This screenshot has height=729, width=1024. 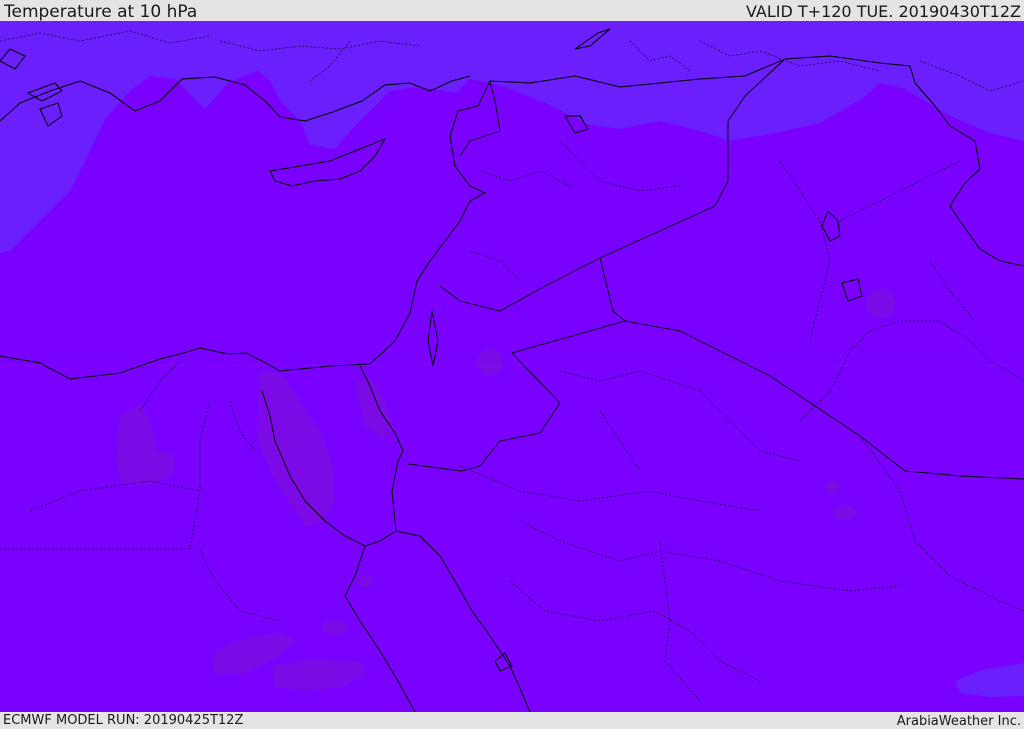 What do you see at coordinates (123, 720) in the screenshot?
I see `model-run-label: ECMWF MODEL RUN: 20190425T12Z` at bounding box center [123, 720].